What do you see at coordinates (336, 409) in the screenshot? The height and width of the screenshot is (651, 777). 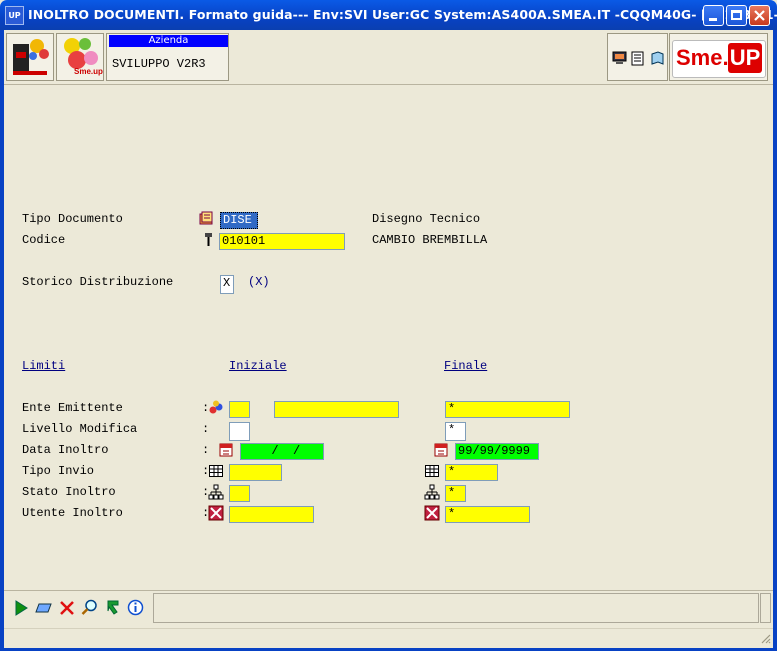 I see `ente-emittente-ini-desc` at bounding box center [336, 409].